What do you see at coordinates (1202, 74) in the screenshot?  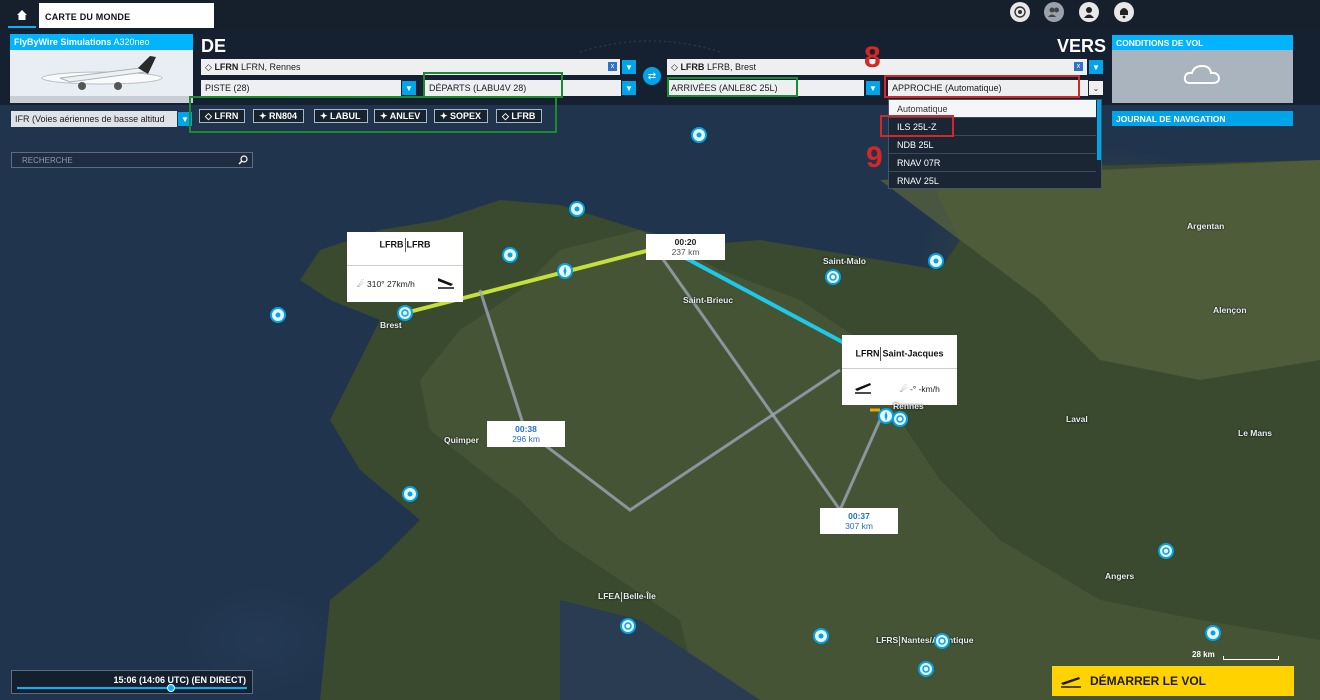 I see `cloud-icon` at bounding box center [1202, 74].